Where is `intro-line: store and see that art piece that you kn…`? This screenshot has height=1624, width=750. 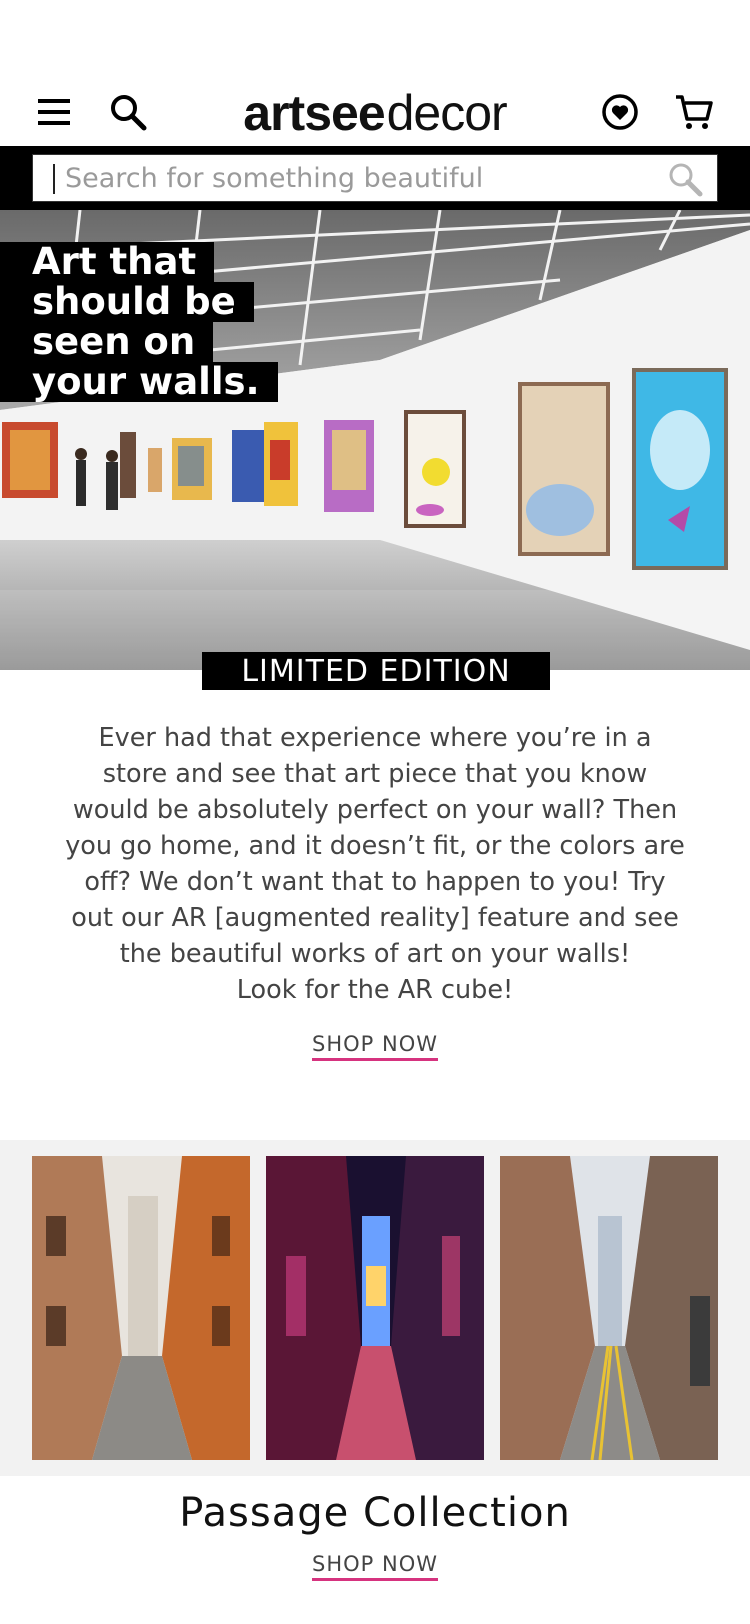
intro-line: store and see that art piece that you kn… is located at coordinates (375, 774).